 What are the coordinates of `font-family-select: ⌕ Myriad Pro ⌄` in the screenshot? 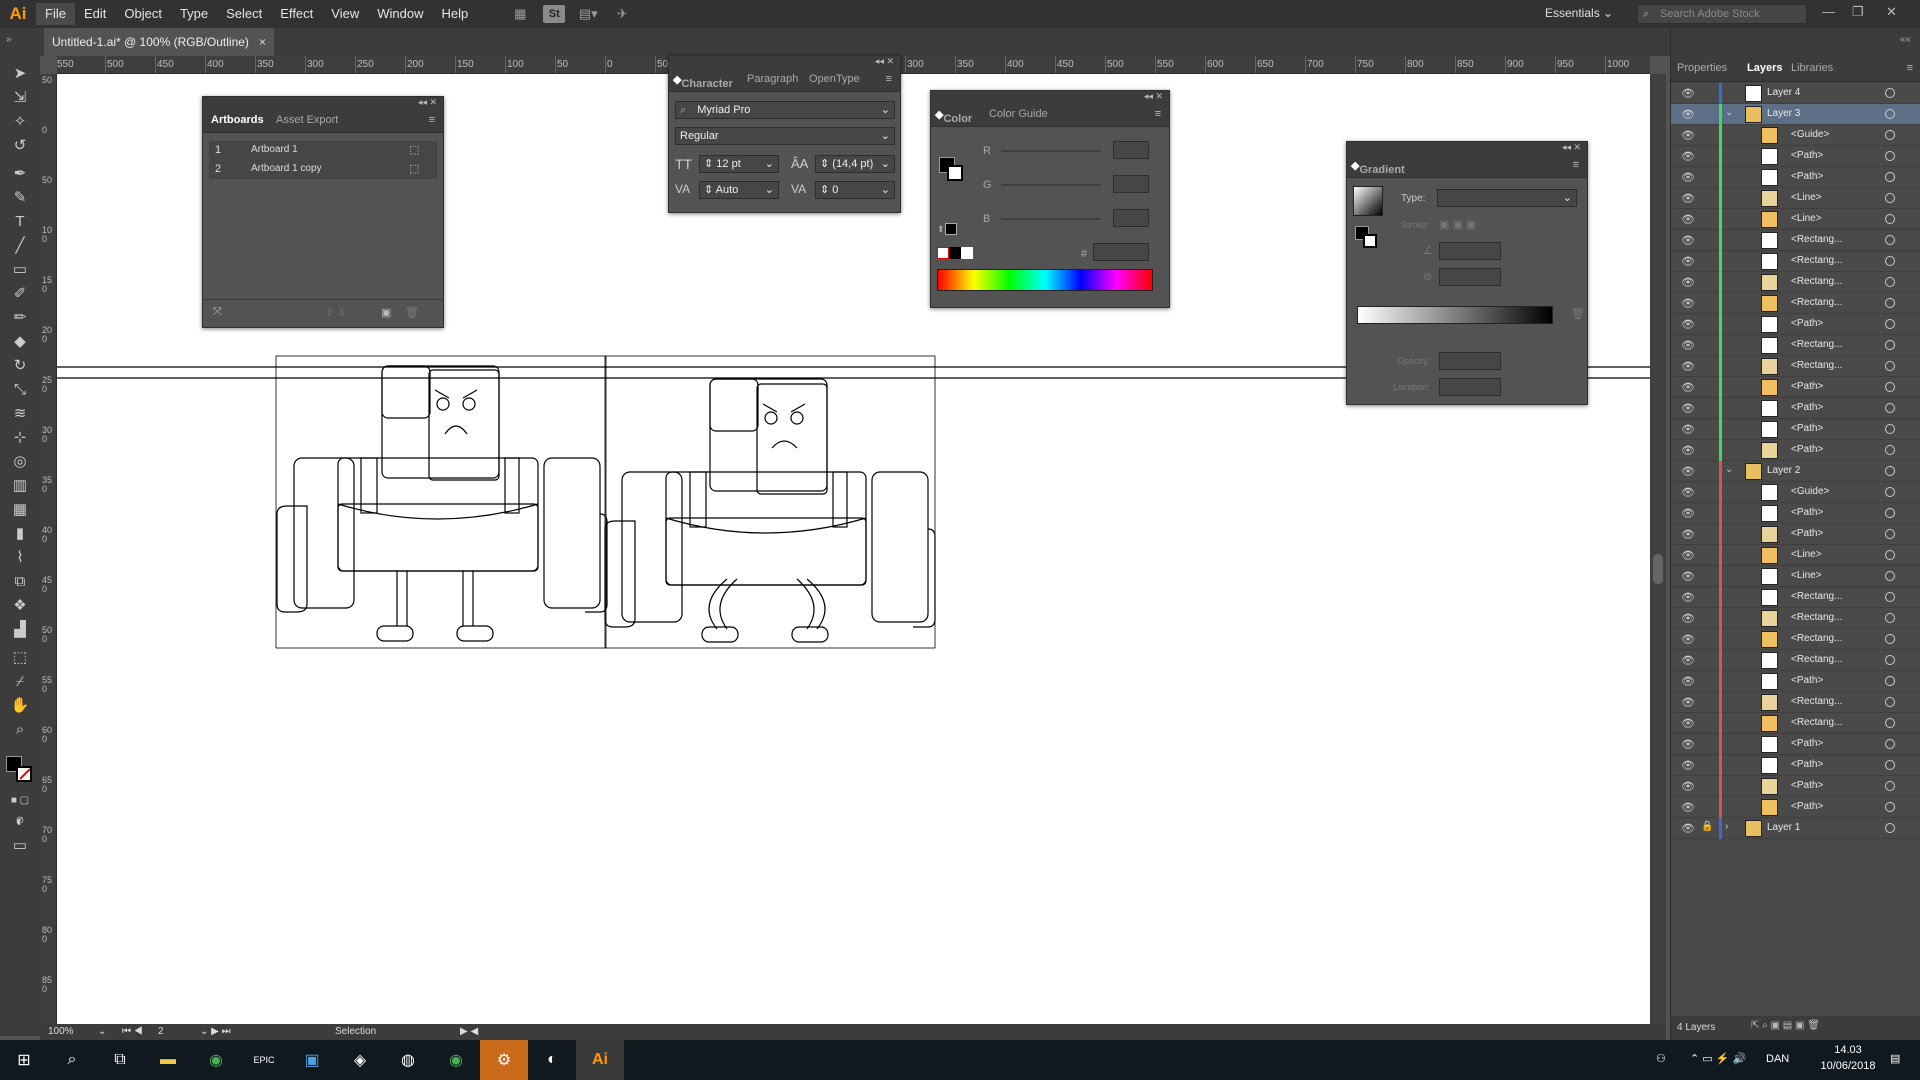 It's located at (785, 110).